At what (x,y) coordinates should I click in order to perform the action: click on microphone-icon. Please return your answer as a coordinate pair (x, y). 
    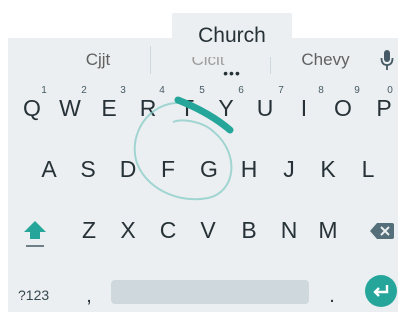
    Looking at the image, I should click on (387, 60).